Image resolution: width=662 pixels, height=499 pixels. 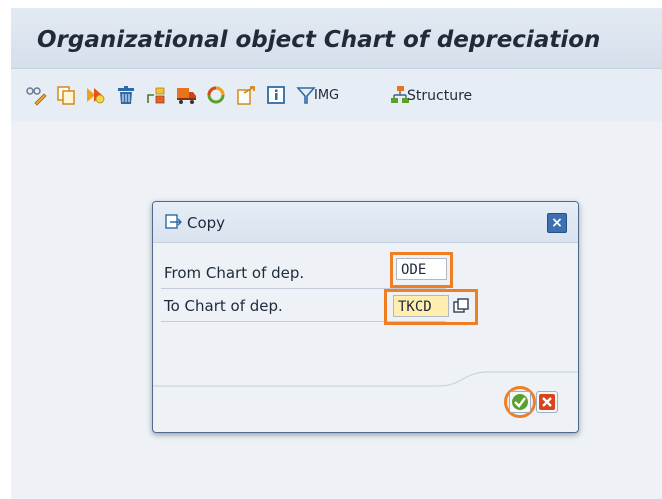 I want to click on confirm-button, so click(x=520, y=402).